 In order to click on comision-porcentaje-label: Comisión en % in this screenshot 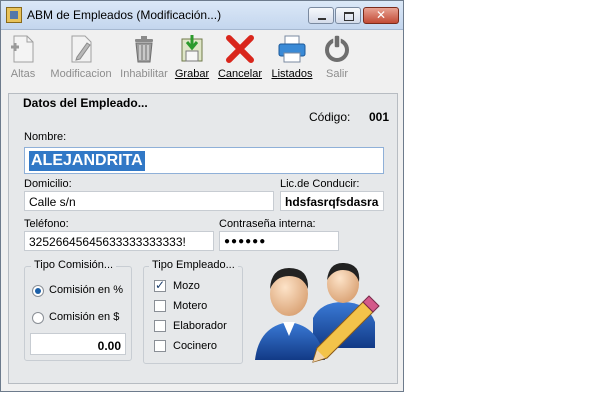, I will do `click(86, 290)`.